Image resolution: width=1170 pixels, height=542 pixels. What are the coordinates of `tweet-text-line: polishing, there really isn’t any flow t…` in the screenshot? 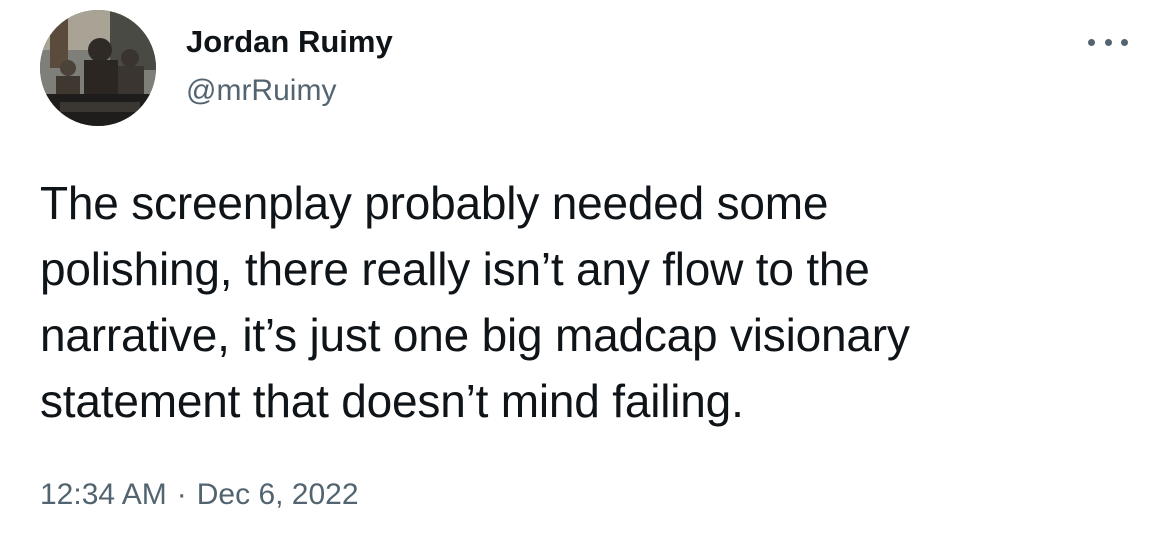 It's located at (455, 269).